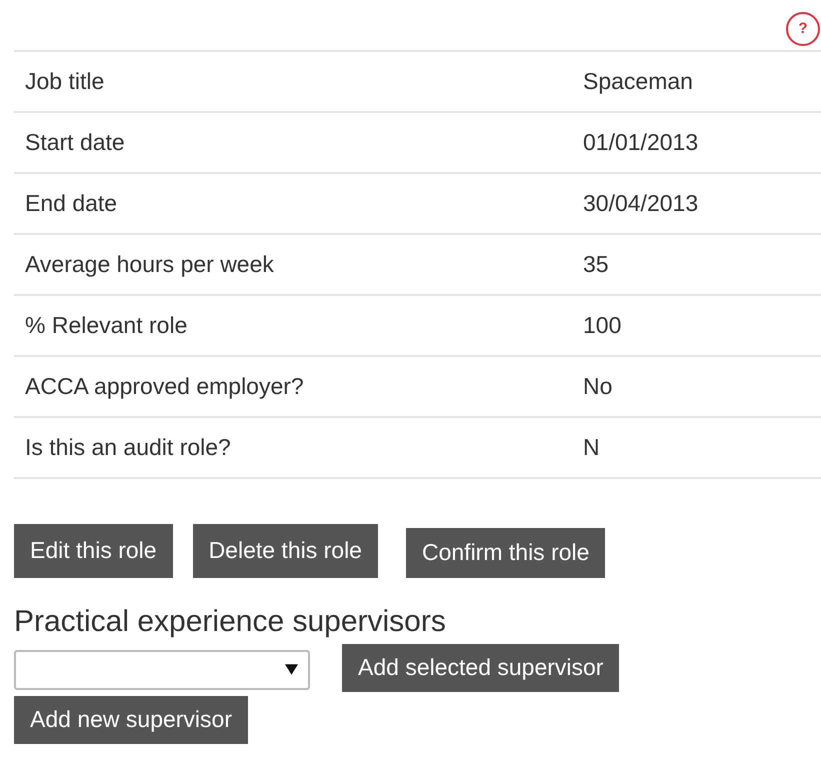 This screenshot has height=778, width=821. I want to click on field-value: Spaceman, so click(696, 81).